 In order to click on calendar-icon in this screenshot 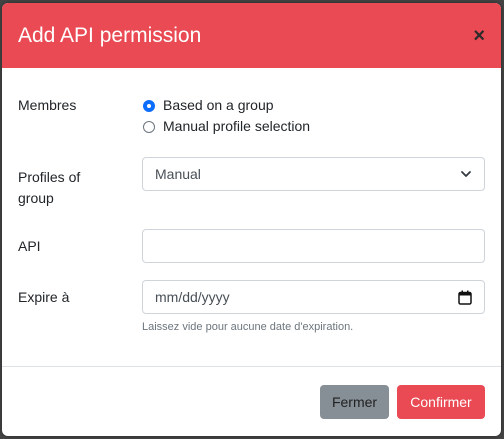, I will do `click(465, 297)`.